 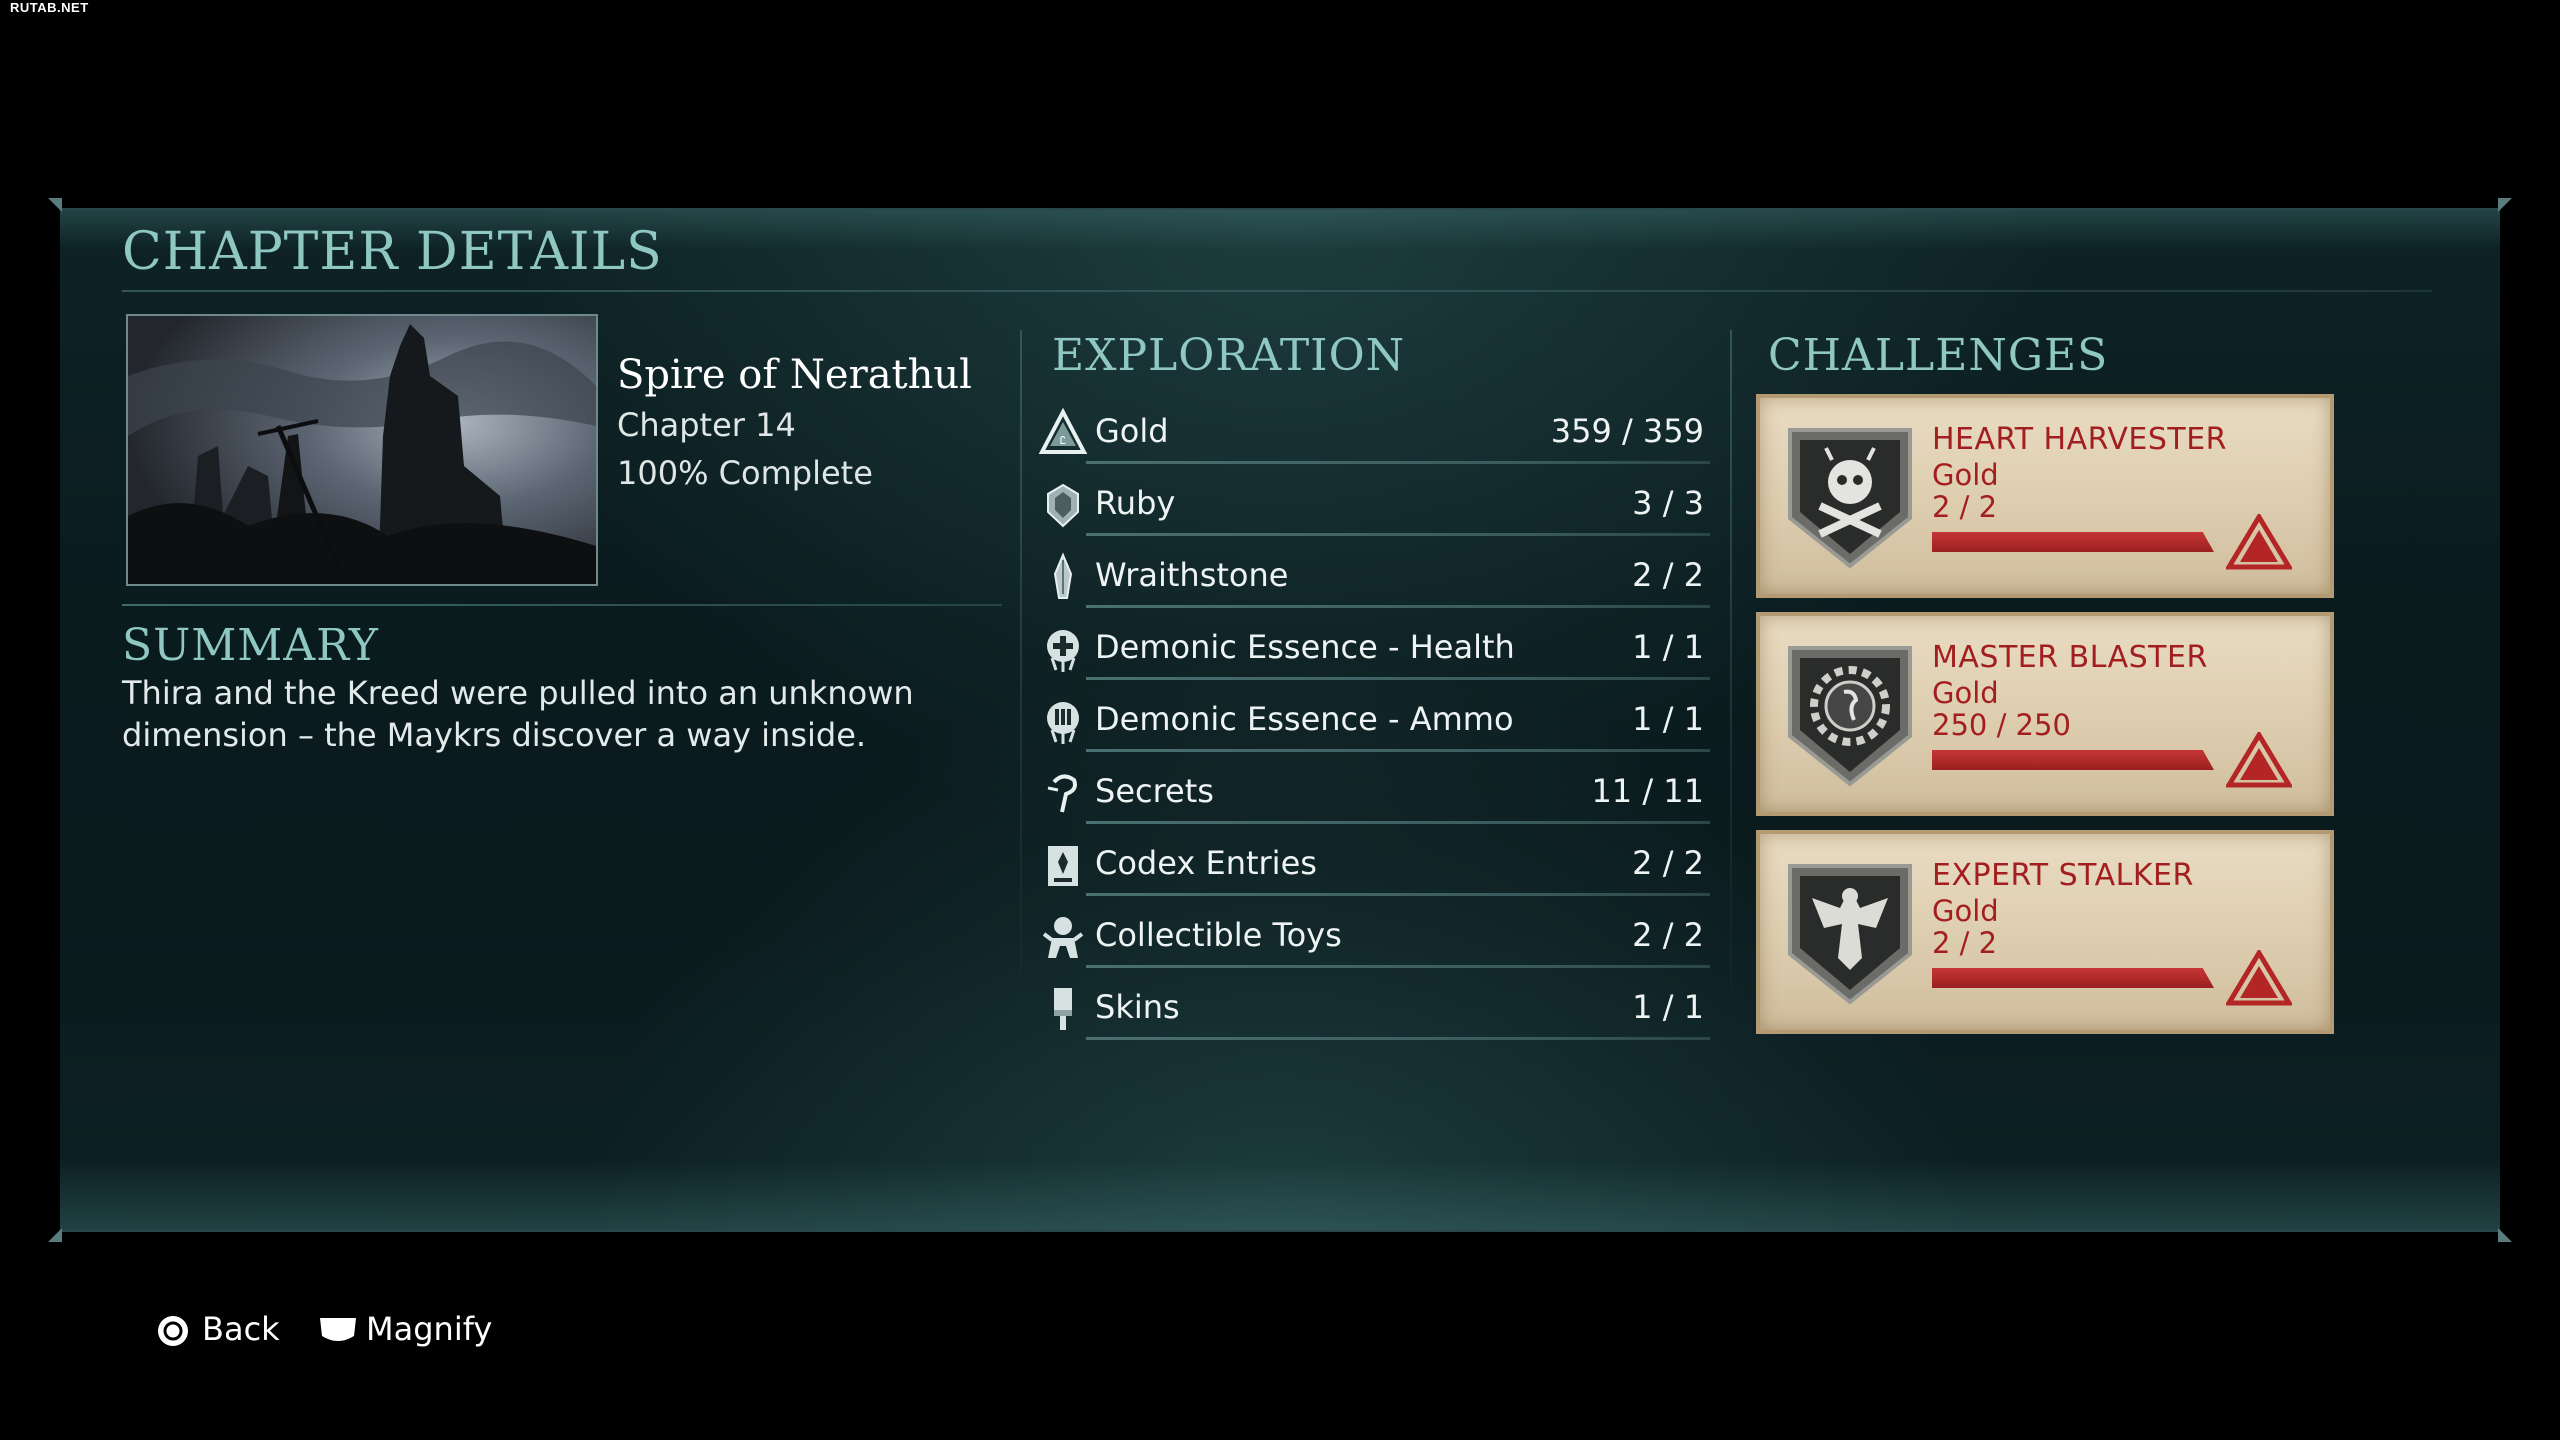 I want to click on exploration-label: Demonic Essence - Ammo, so click(x=1304, y=719).